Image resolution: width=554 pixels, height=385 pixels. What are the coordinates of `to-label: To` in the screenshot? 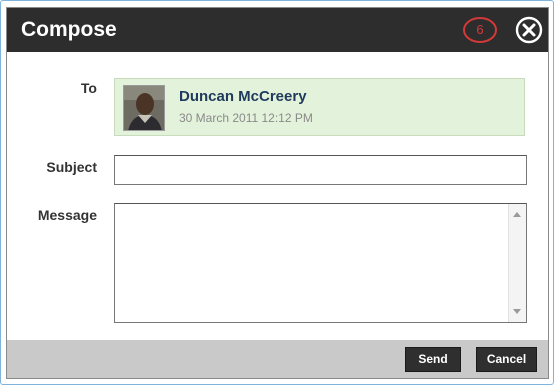 It's located at (88, 88).